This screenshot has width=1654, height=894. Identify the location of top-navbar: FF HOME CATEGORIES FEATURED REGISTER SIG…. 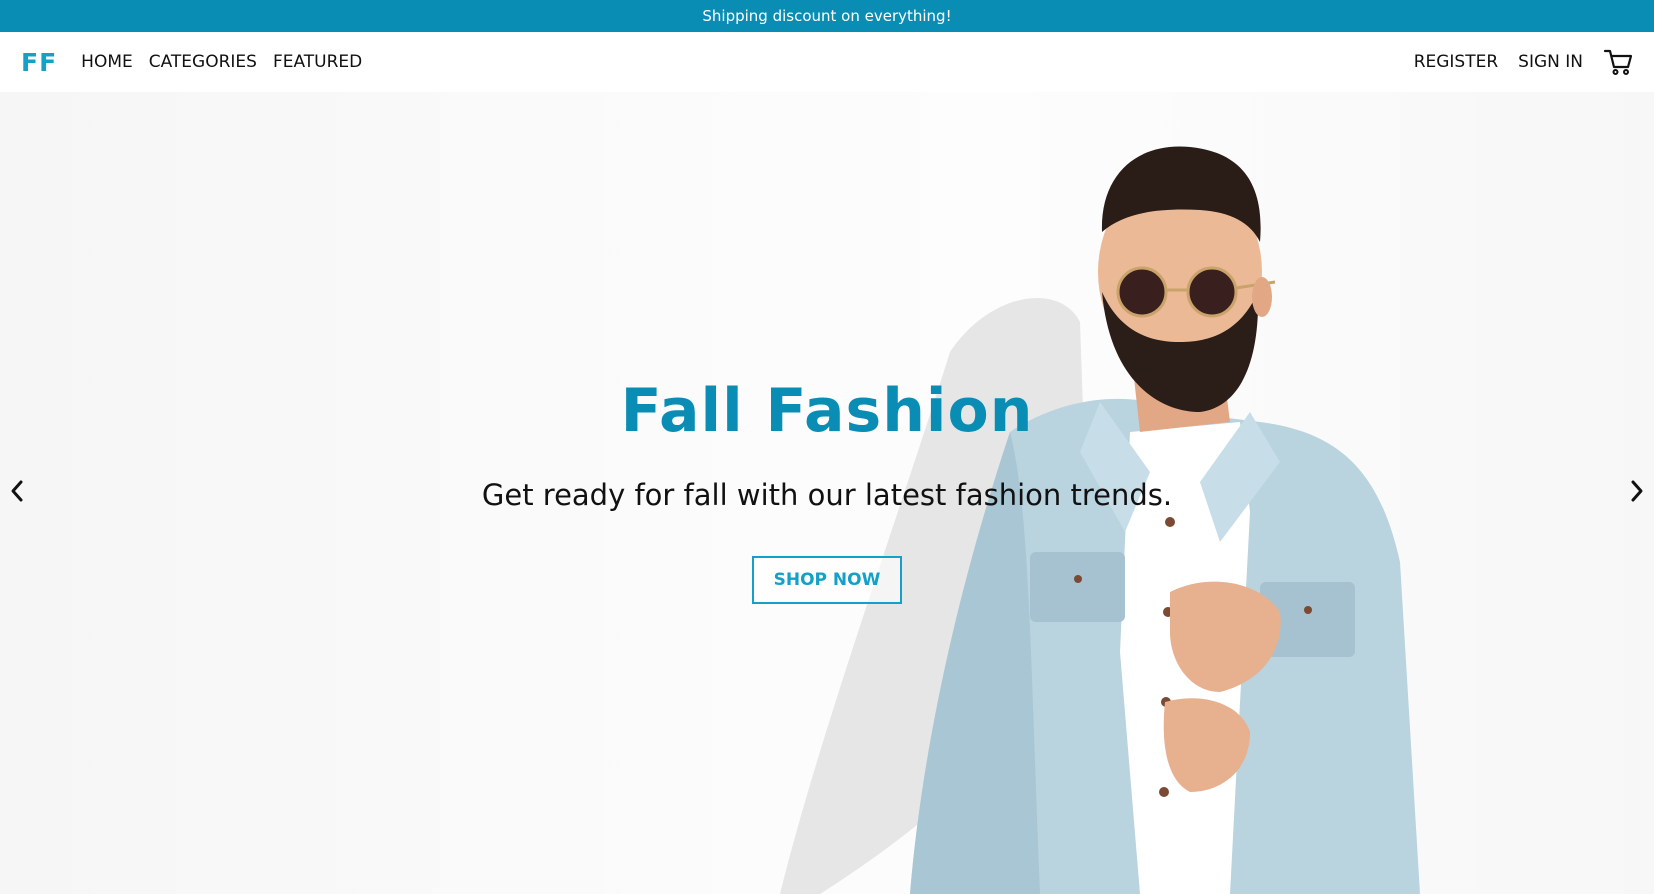
(827, 62).